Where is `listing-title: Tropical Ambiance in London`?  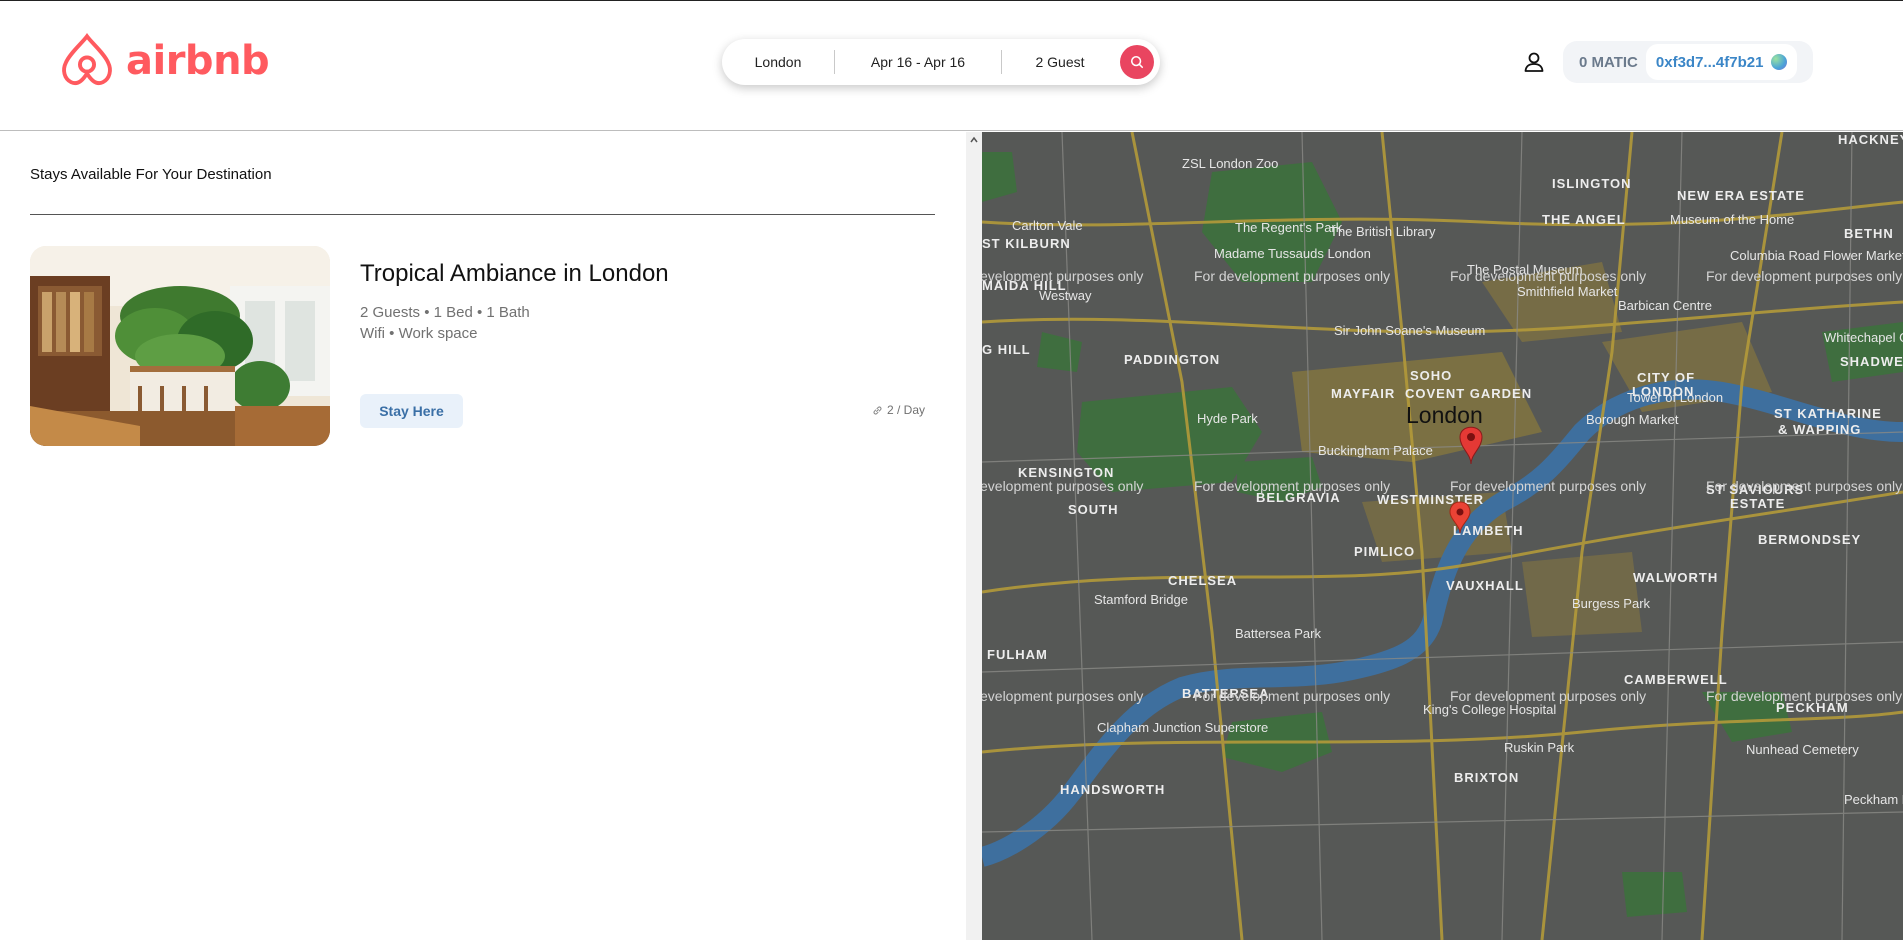
listing-title: Tropical Ambiance in London is located at coordinates (514, 274).